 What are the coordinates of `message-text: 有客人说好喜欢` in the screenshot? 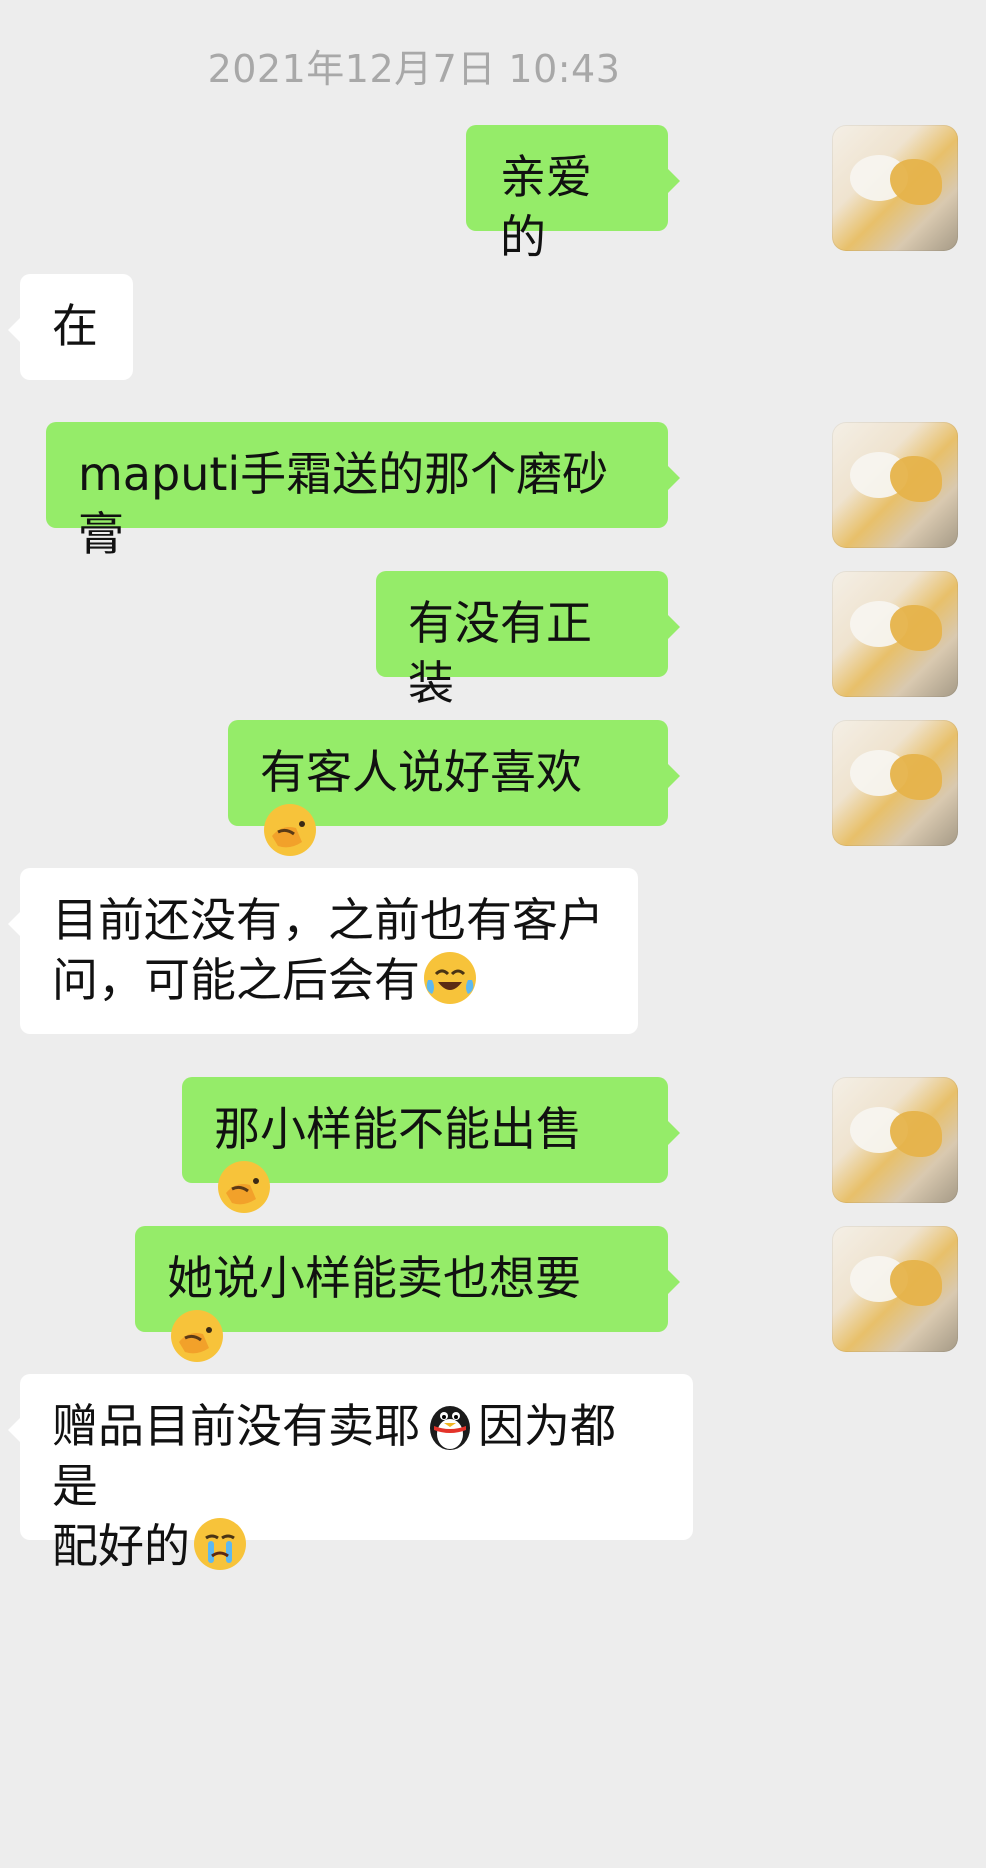 It's located at (421, 772).